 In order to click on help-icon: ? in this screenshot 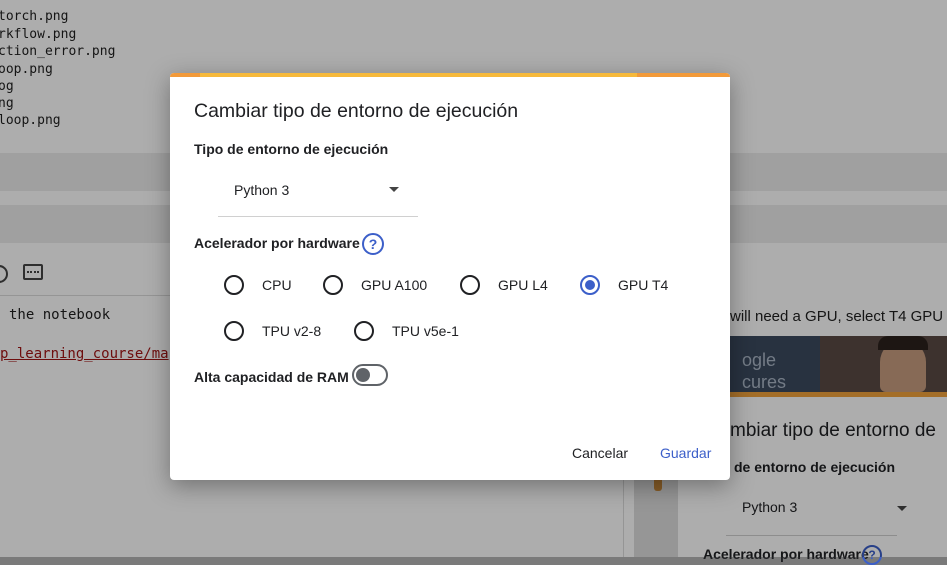, I will do `click(373, 244)`.